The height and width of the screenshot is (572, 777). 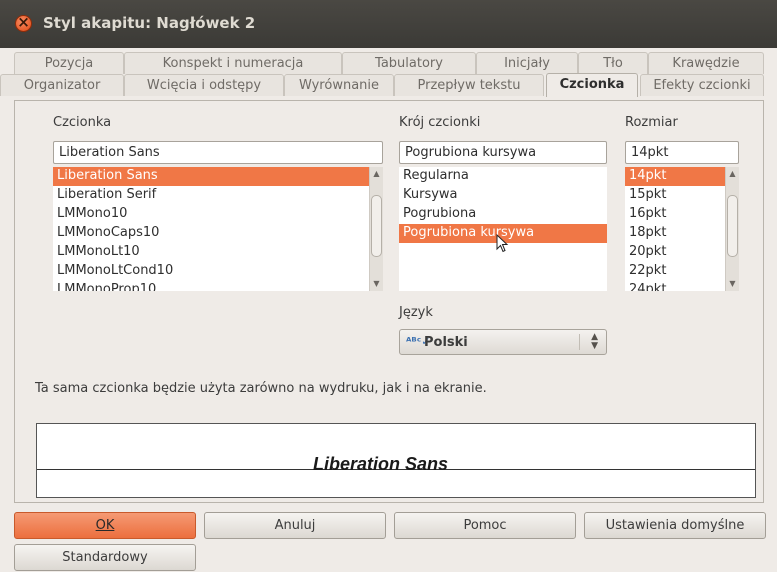 What do you see at coordinates (23, 22) in the screenshot?
I see `close-icon` at bounding box center [23, 22].